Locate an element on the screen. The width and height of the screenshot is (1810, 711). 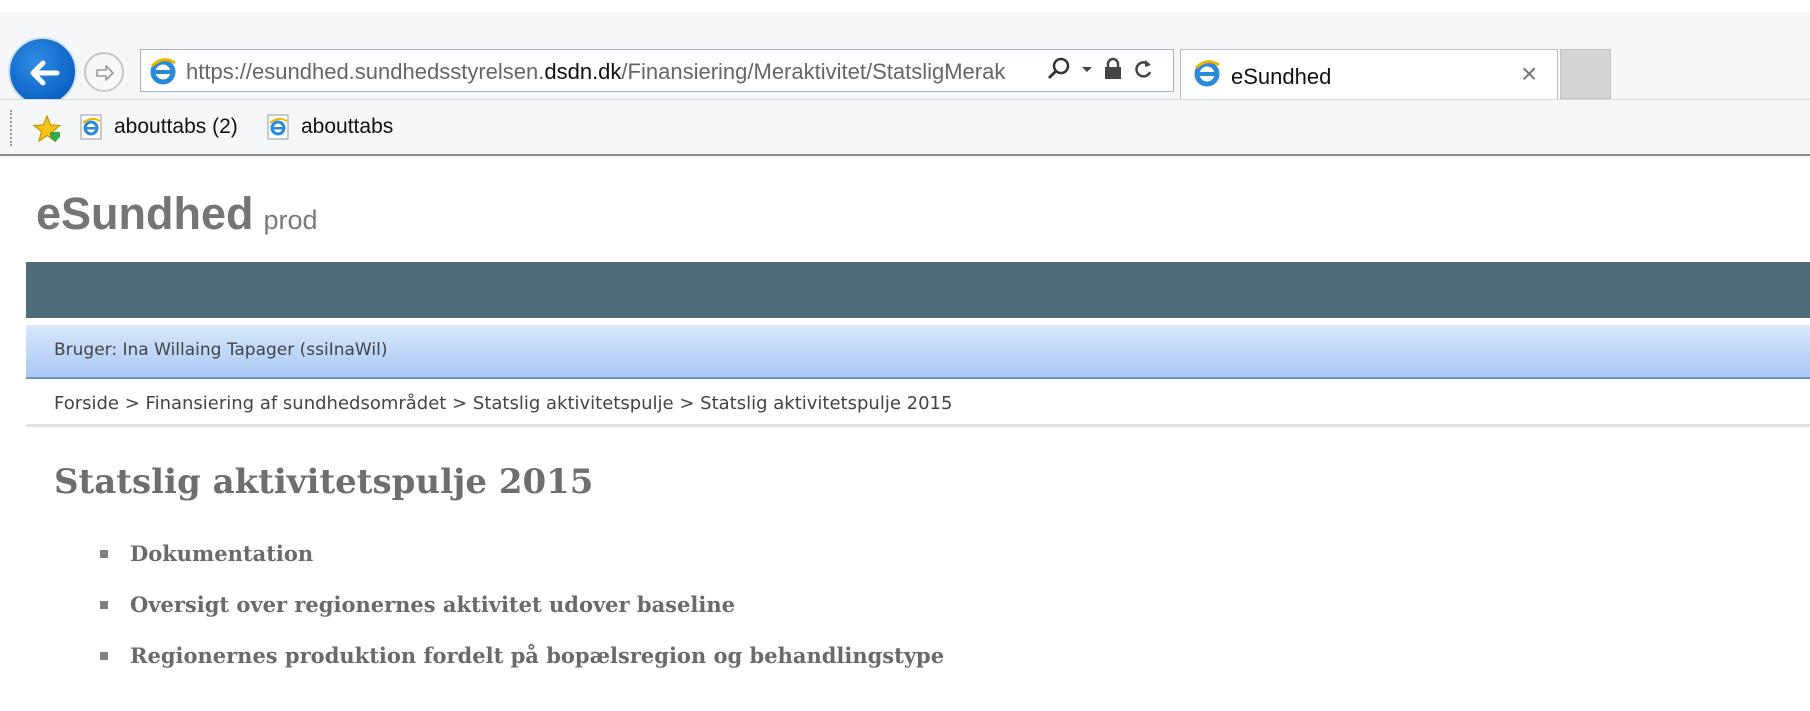
chevron-down-icon is located at coordinates (1087, 71).